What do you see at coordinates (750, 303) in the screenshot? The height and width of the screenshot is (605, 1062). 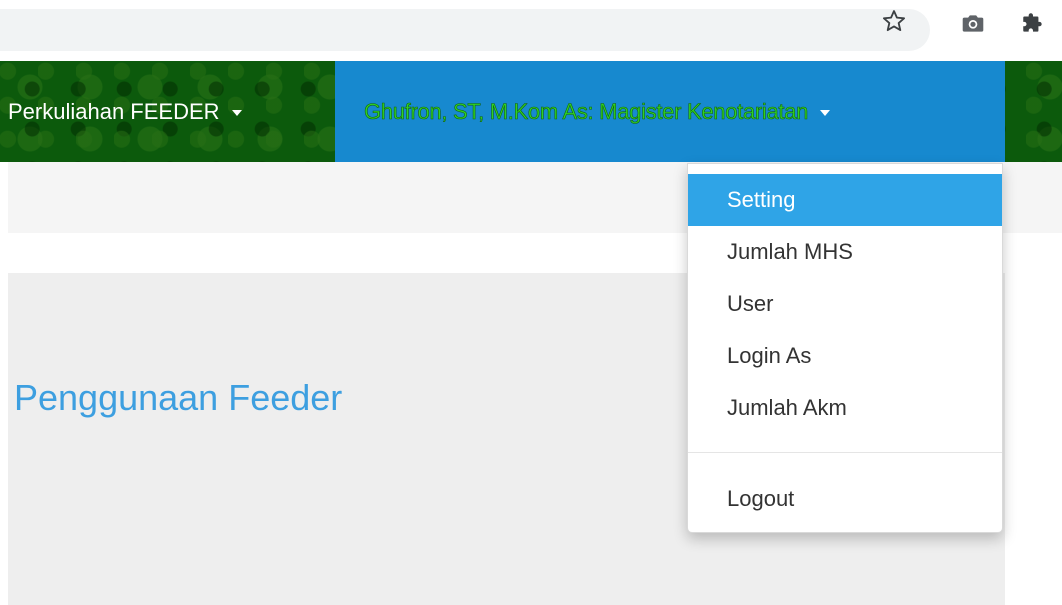 I see `menu-item-label: User` at bounding box center [750, 303].